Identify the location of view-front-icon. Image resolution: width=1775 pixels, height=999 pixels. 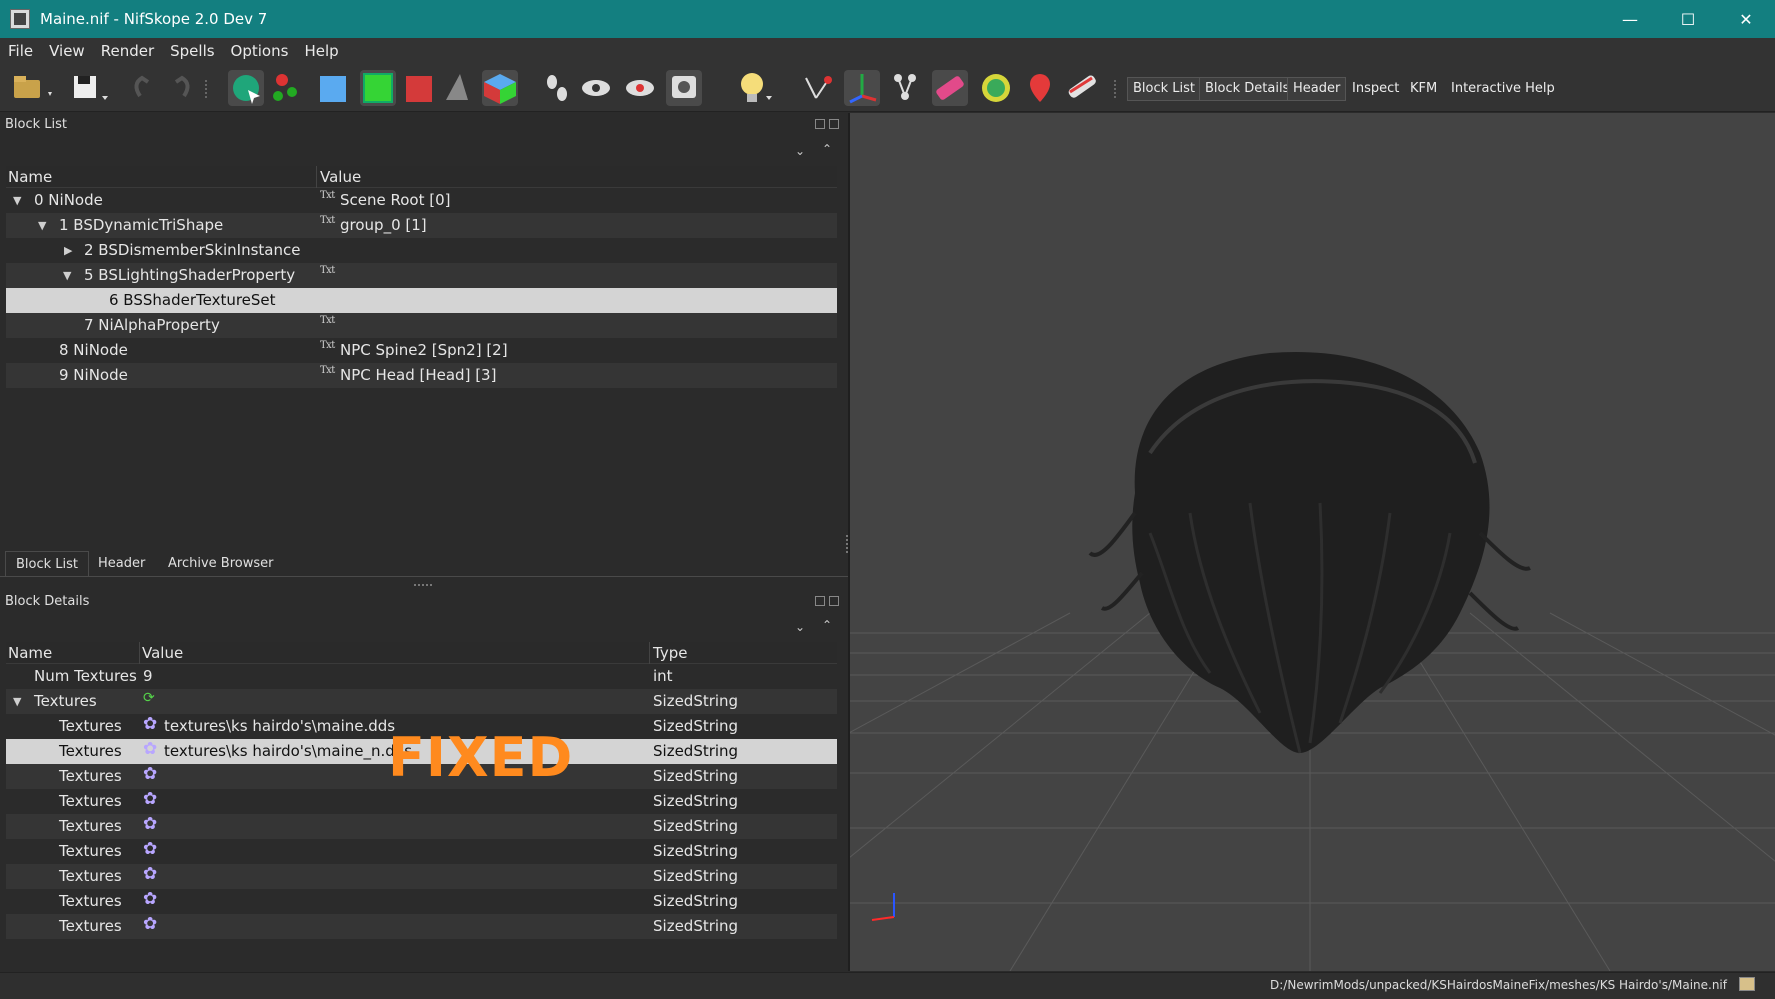
(378, 88).